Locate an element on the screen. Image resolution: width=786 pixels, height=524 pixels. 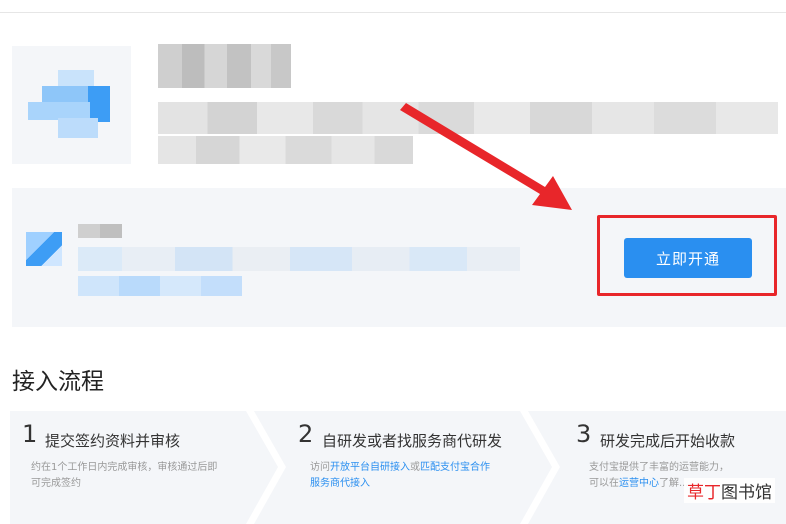
product-icon is located at coordinates (44, 249).